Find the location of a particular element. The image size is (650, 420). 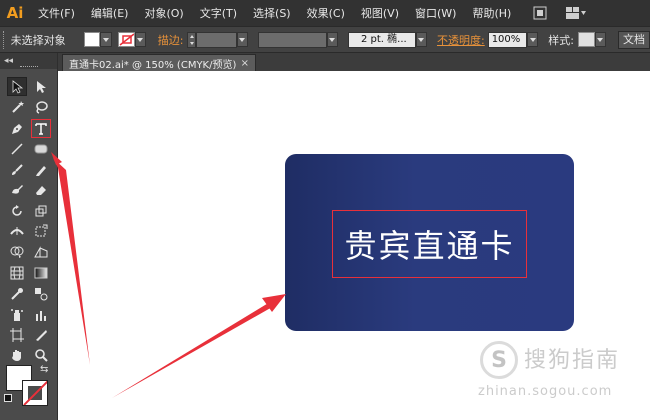

pencil-icon is located at coordinates (41, 170).